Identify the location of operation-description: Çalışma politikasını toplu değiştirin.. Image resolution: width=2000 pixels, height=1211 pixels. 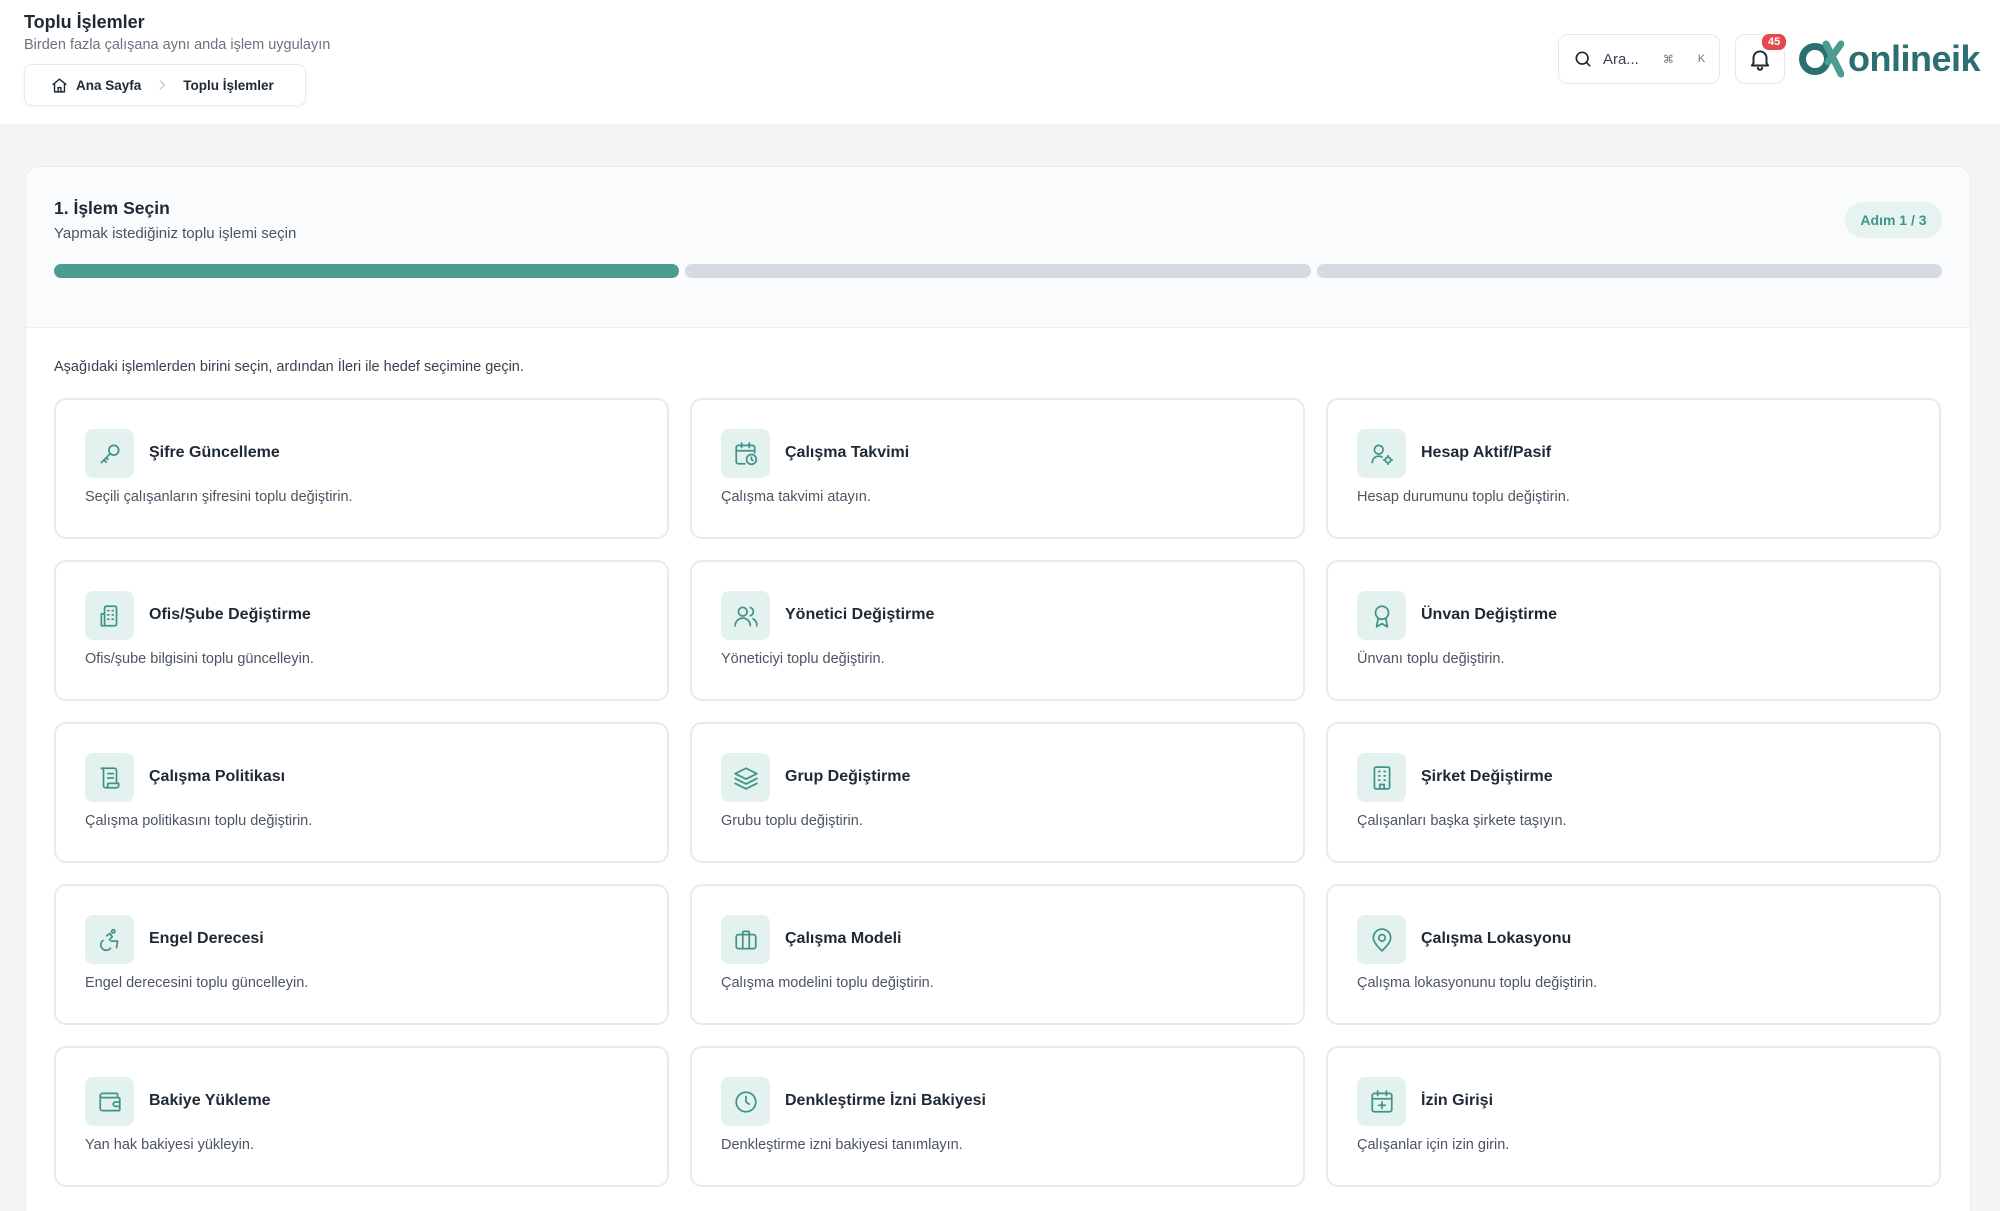
(199, 821).